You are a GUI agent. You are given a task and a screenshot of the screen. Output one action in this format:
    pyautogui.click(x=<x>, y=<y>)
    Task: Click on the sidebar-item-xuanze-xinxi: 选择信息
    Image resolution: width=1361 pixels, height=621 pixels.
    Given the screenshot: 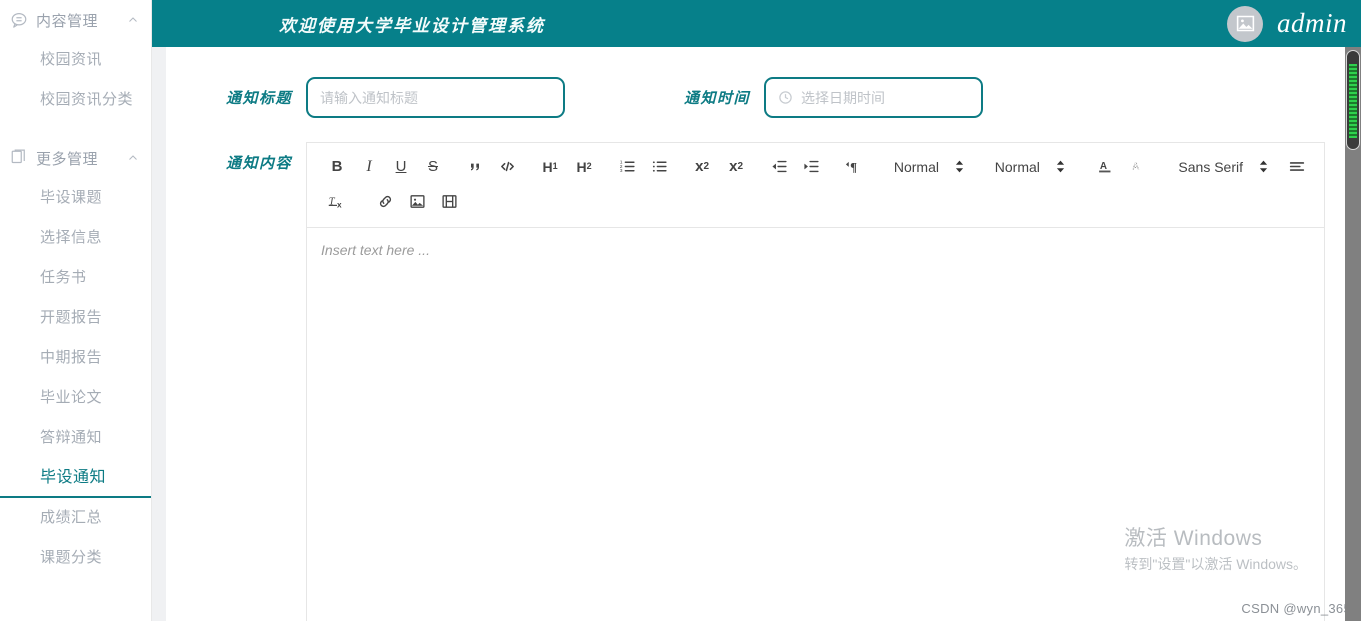 What is the action you would take?
    pyautogui.click(x=75, y=238)
    